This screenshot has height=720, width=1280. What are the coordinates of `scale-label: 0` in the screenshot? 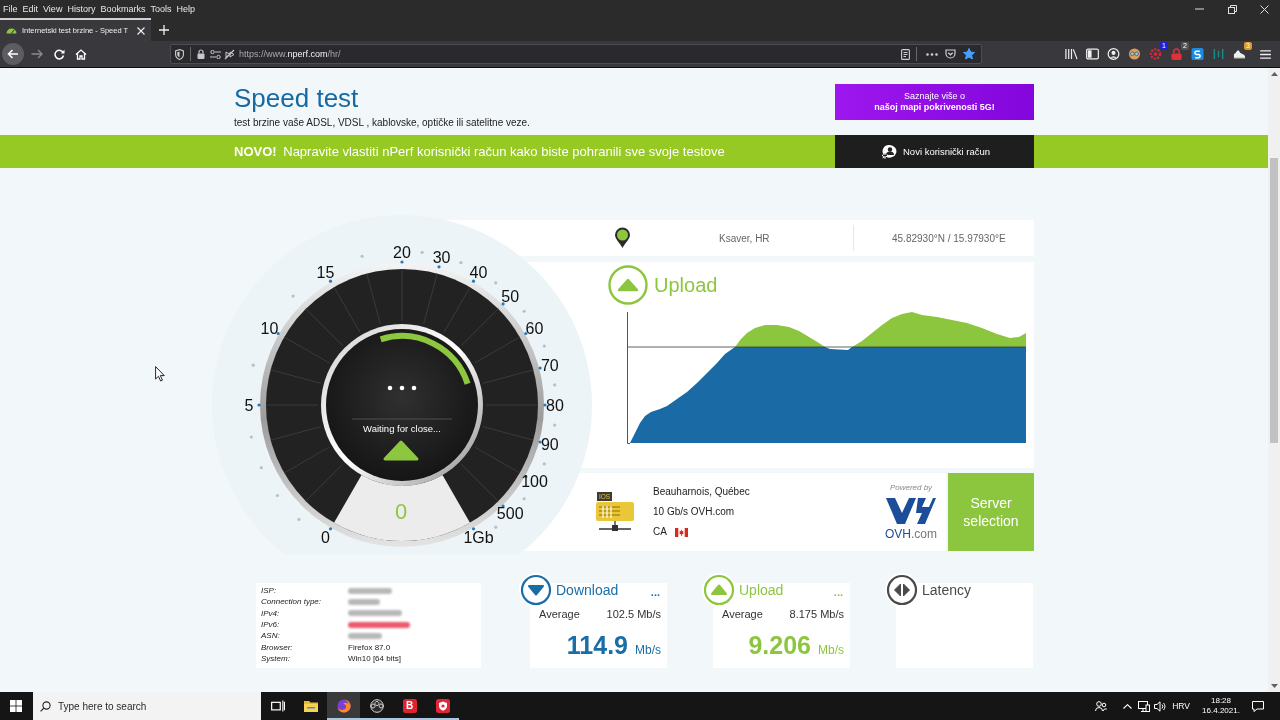 It's located at (325, 537).